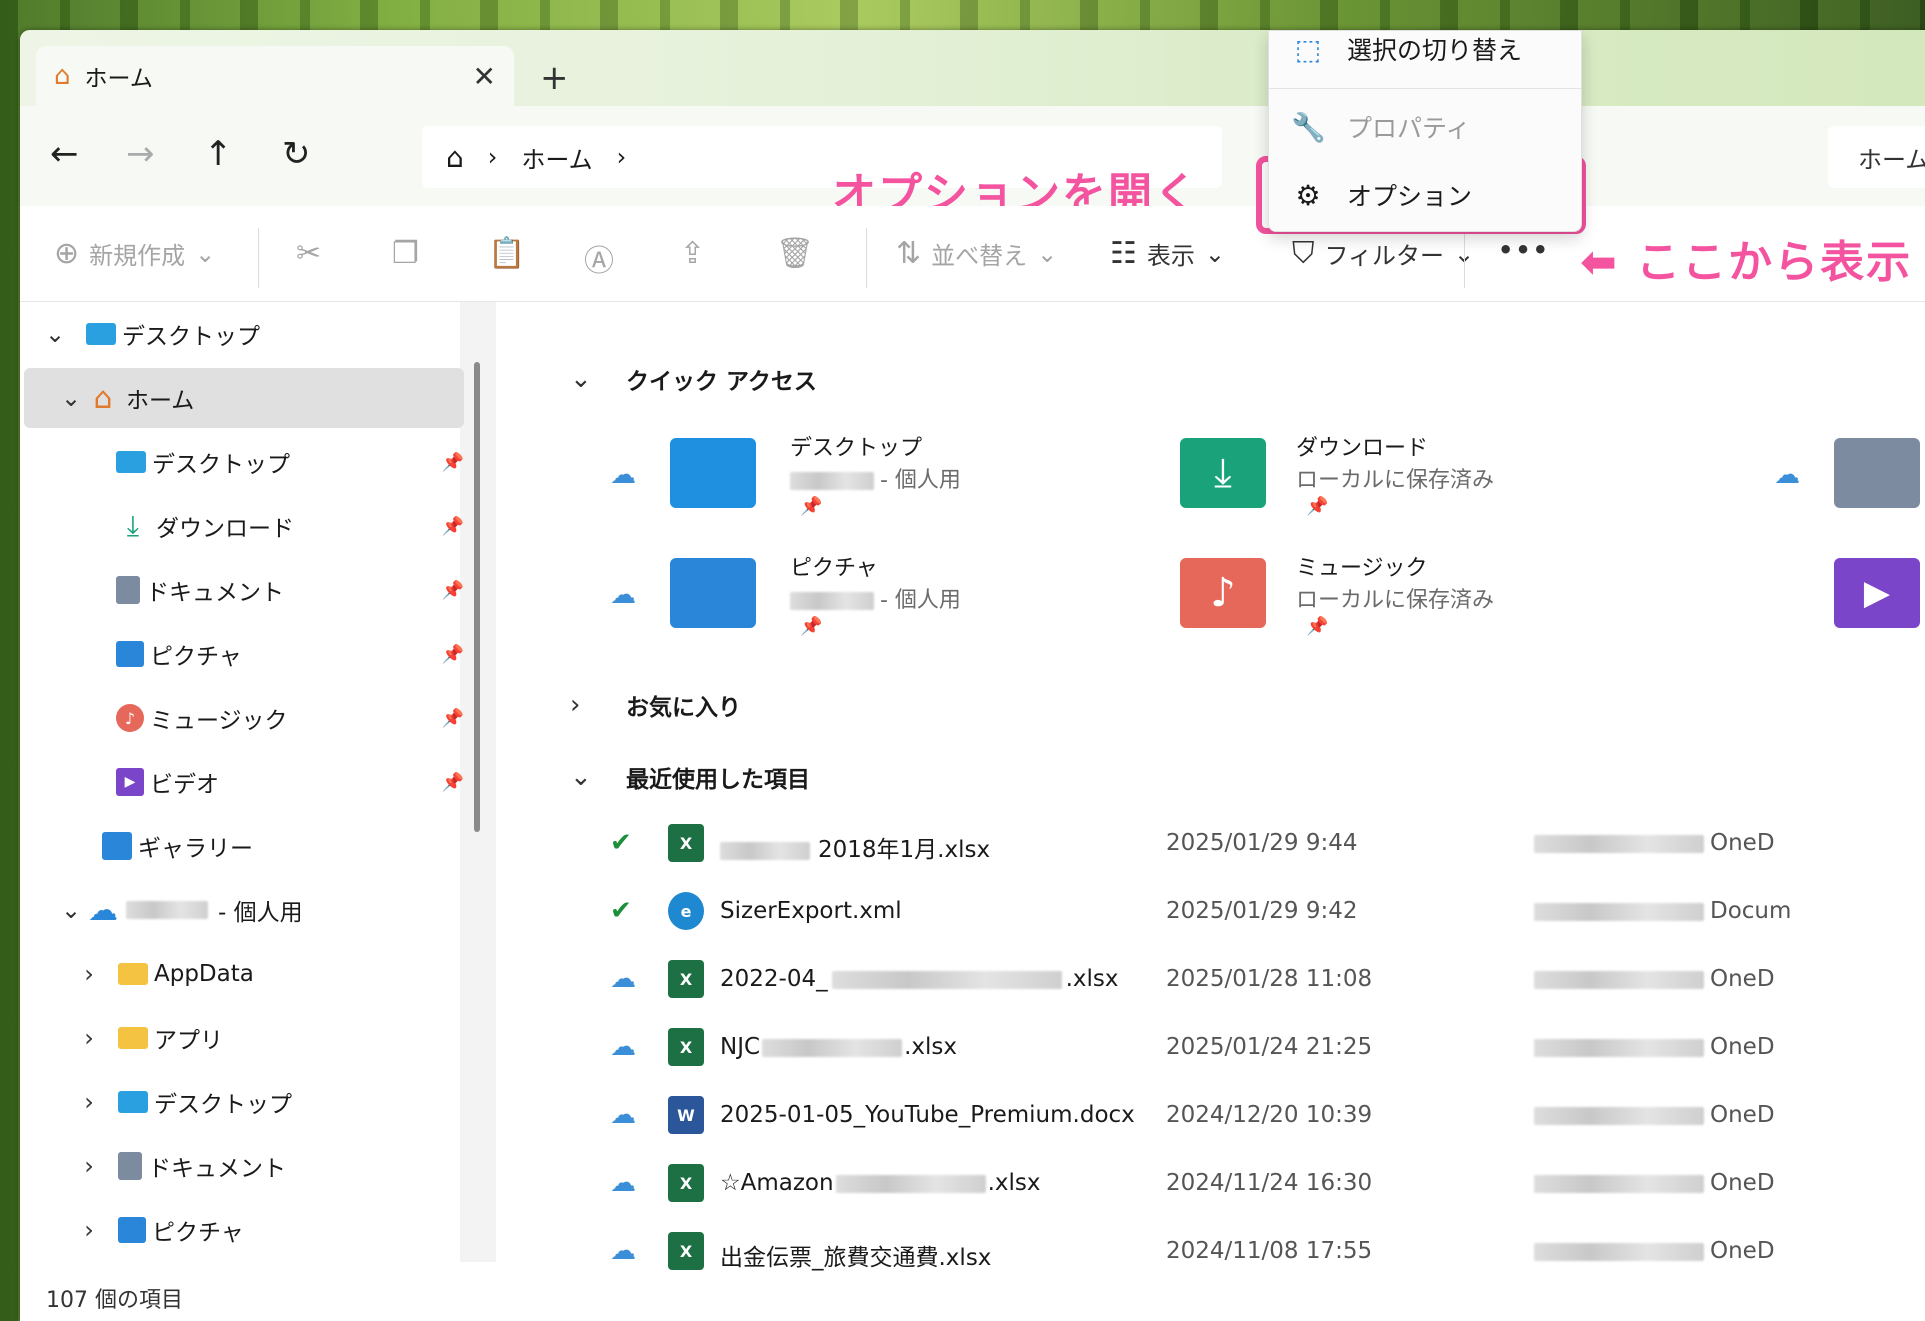 This screenshot has width=1925, height=1321. What do you see at coordinates (264, 1230) in the screenshot?
I see `sidebar-item-onedrive-pictures: › ピクチャ` at bounding box center [264, 1230].